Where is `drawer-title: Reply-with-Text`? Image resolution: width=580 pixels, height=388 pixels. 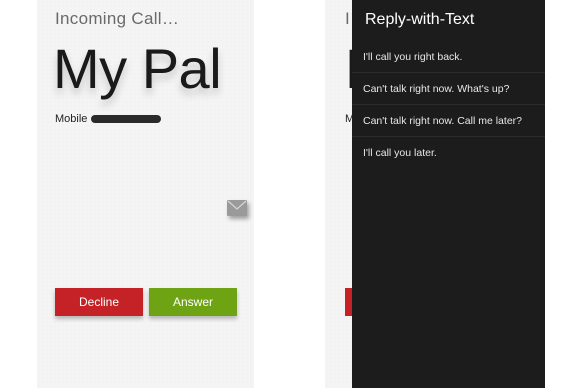 drawer-title: Reply-with-Text is located at coordinates (420, 19).